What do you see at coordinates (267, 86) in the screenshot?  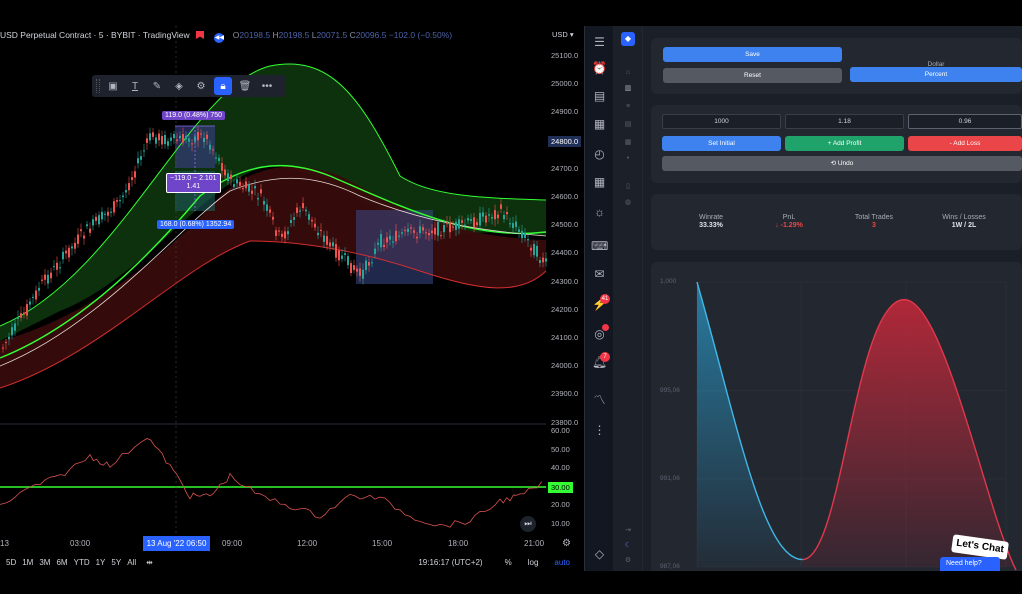 I see `more-icon: •••` at bounding box center [267, 86].